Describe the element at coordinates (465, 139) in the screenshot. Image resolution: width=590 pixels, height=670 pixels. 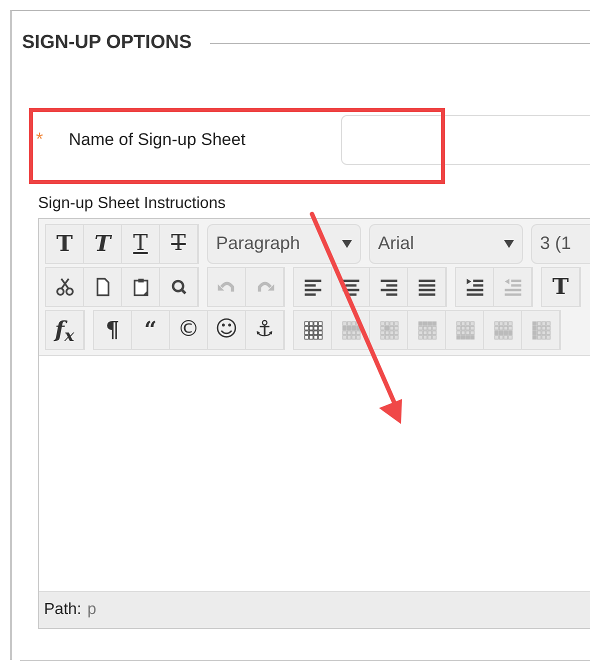
I see `input-field` at that location.